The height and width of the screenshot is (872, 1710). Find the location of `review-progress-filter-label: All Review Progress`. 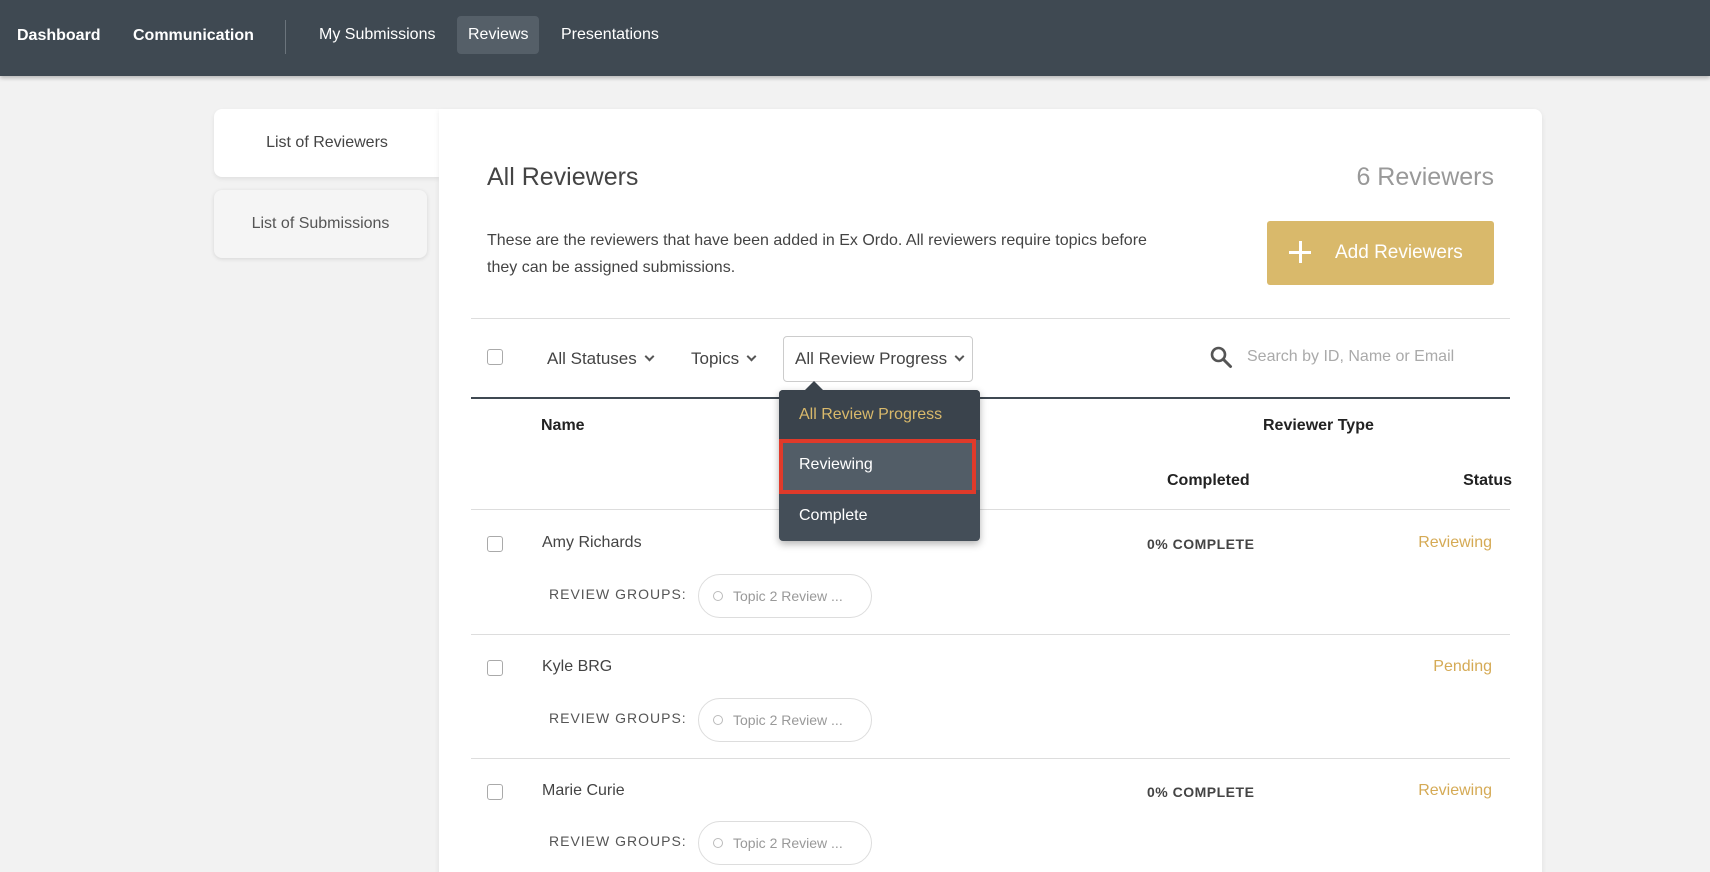

review-progress-filter-label: All Review Progress is located at coordinates (871, 358).